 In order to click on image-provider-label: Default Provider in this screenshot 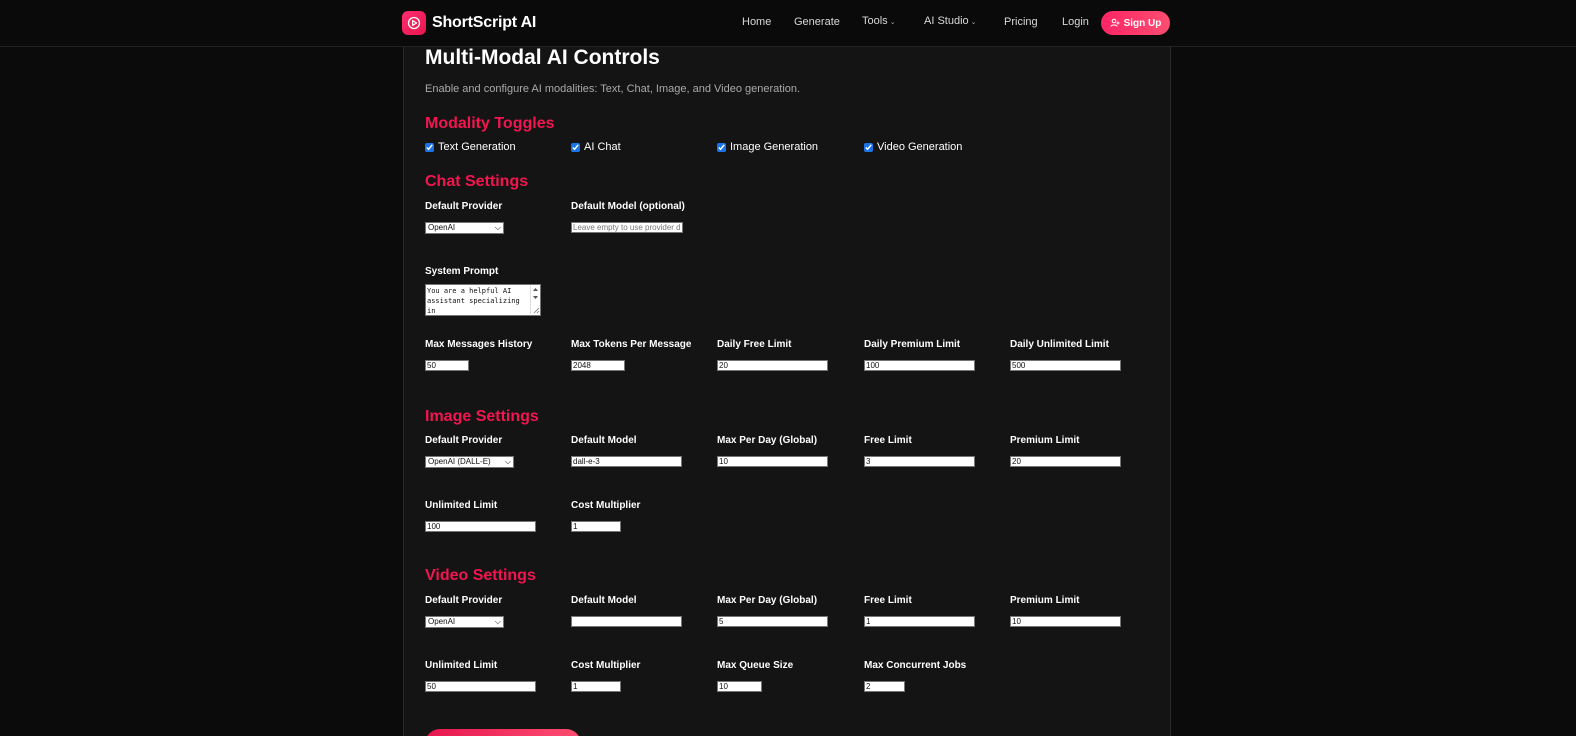, I will do `click(464, 440)`.